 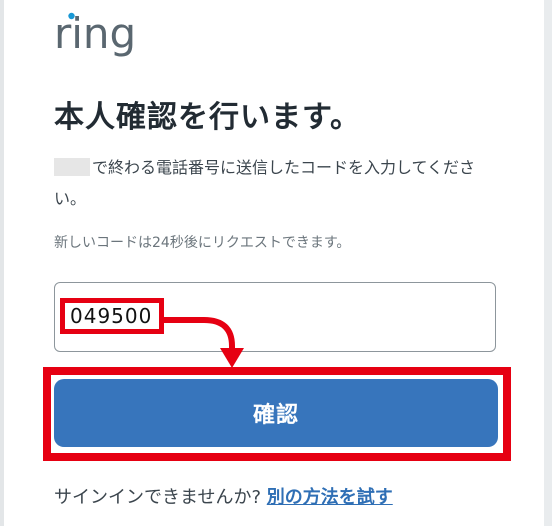 What do you see at coordinates (71, 16) in the screenshot?
I see `ring-logo-dot` at bounding box center [71, 16].